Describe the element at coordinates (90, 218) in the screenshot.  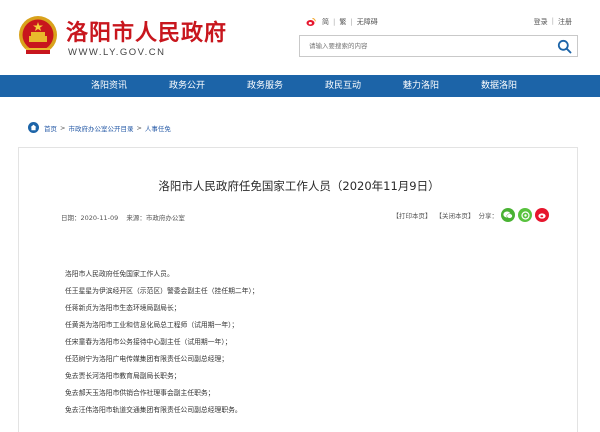
I see `article-date: 日期：2020-11-09` at that location.